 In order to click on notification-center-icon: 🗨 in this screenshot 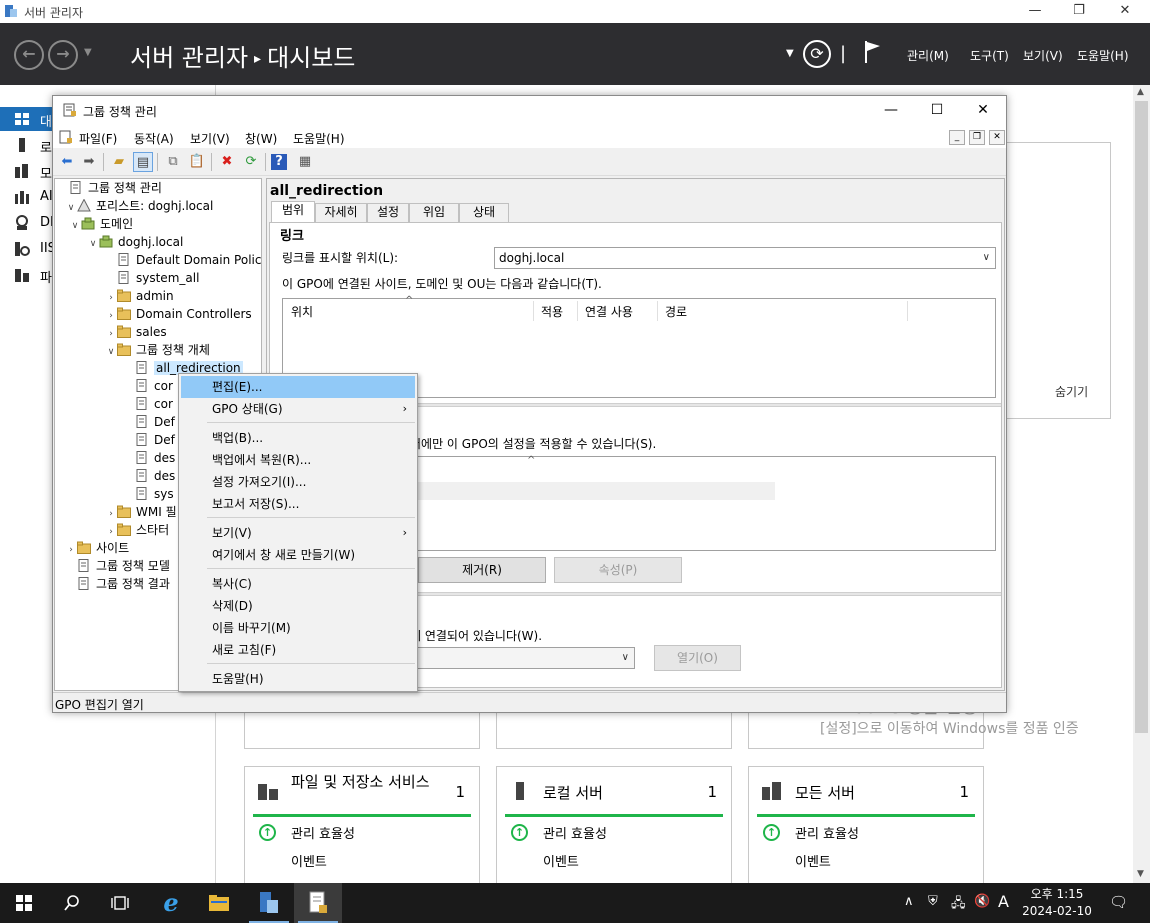, I will do `click(1118, 902)`.